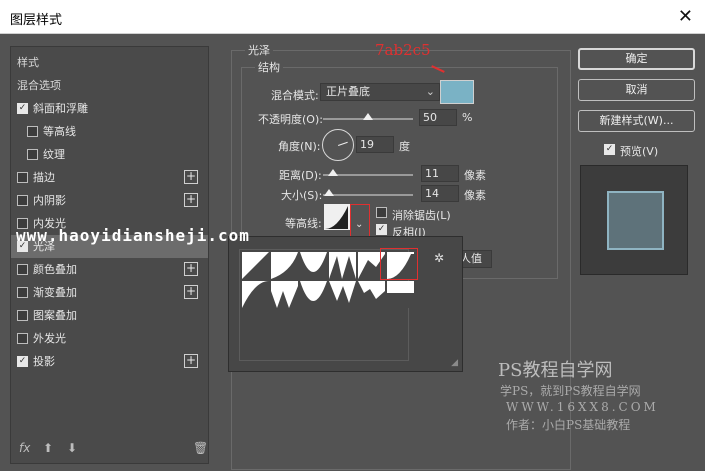 Image resolution: width=705 pixels, height=471 pixels. I want to click on style-item-color-overlay: 颜色叠加 +, so click(109, 269).